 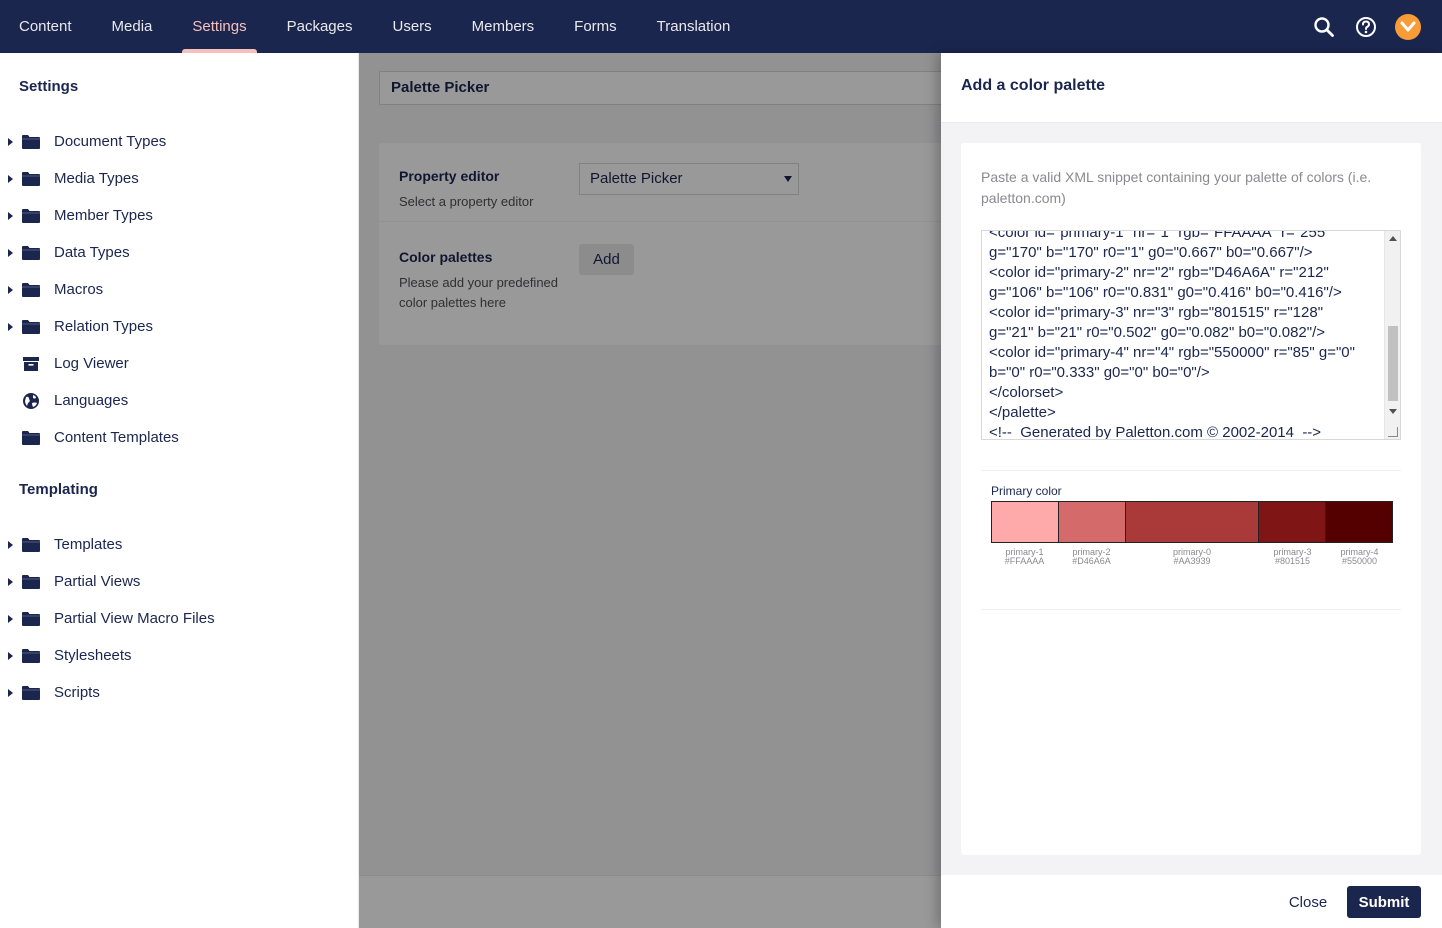 What do you see at coordinates (503, 26) in the screenshot?
I see `nav-members: Members` at bounding box center [503, 26].